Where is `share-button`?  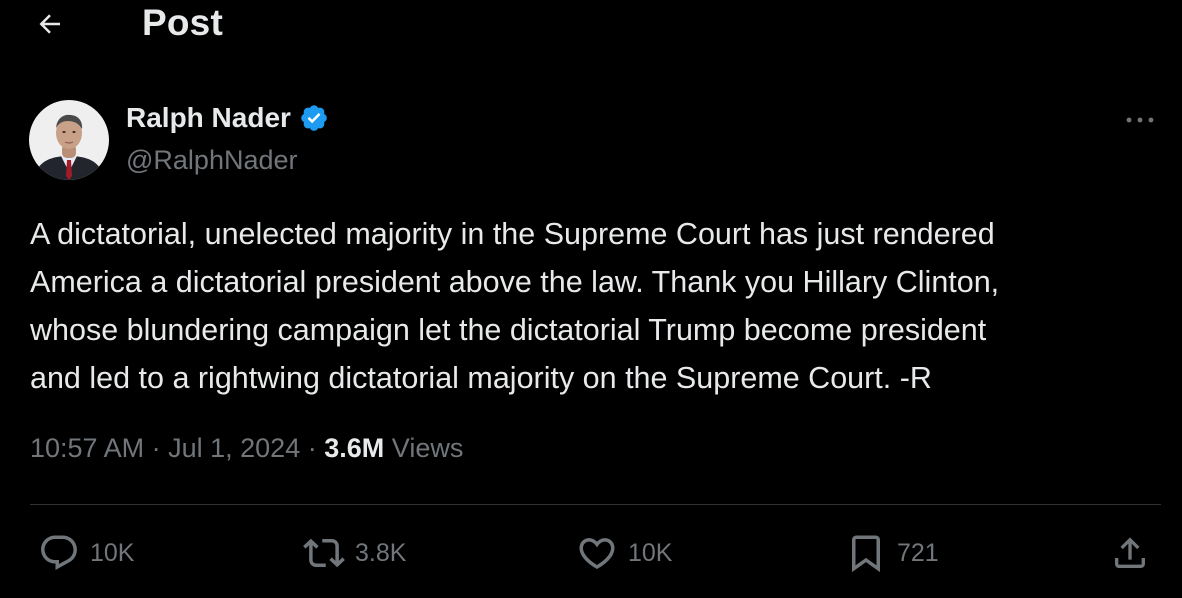
share-button is located at coordinates (1130, 553).